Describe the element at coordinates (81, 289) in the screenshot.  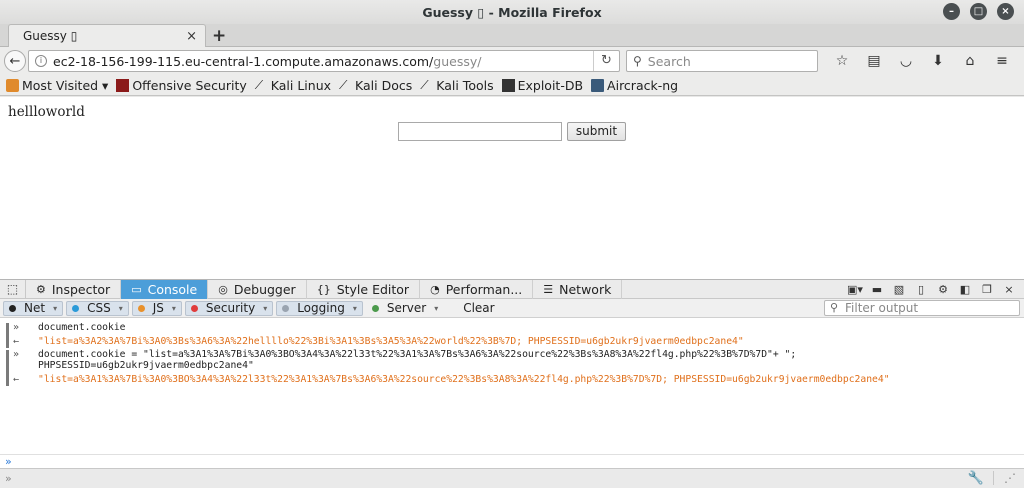
I see `tab-label: Inspector` at that location.